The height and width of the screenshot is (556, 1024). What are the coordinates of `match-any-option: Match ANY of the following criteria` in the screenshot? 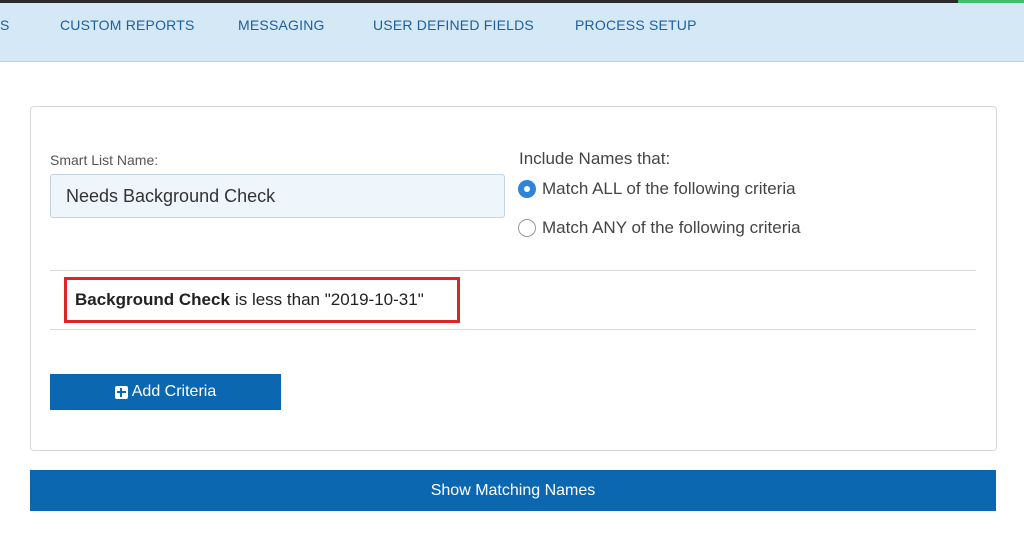 It's located at (659, 228).